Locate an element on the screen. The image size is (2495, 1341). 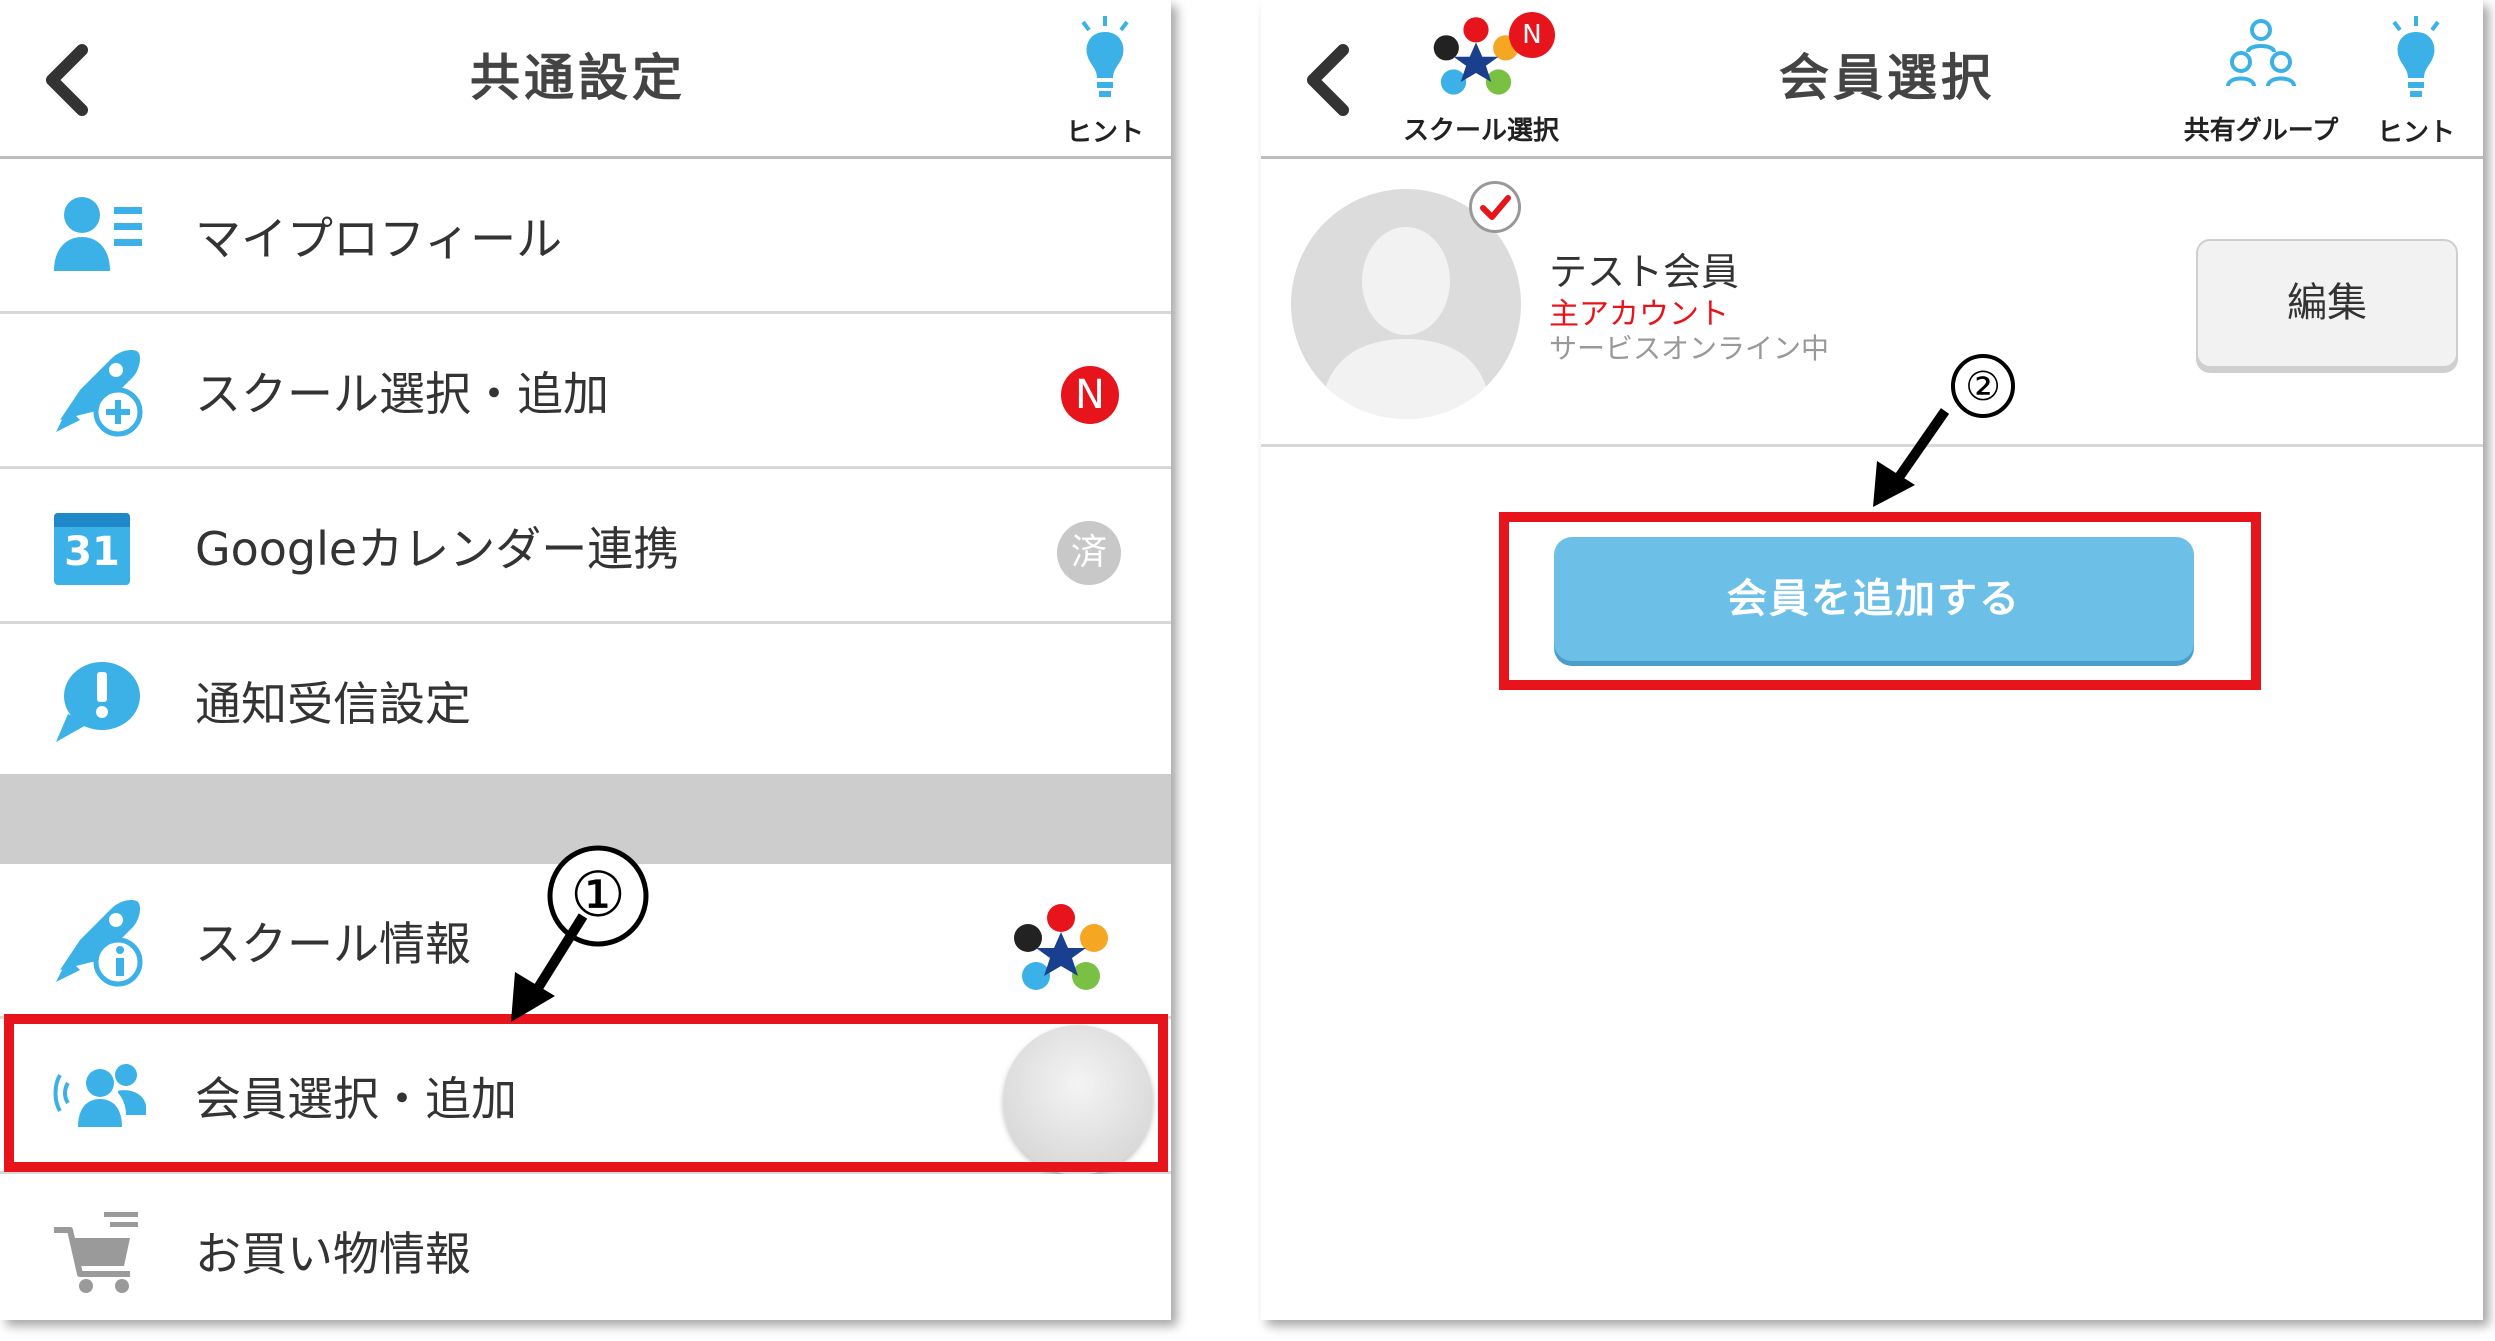
header: N スクール選択 会員選択 共有グループ ヒント is located at coordinates (1872, 79).